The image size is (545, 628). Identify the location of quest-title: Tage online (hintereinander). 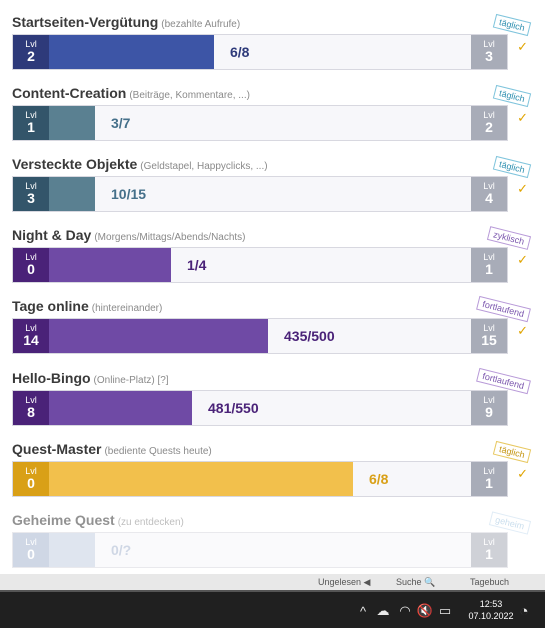
(87, 307).